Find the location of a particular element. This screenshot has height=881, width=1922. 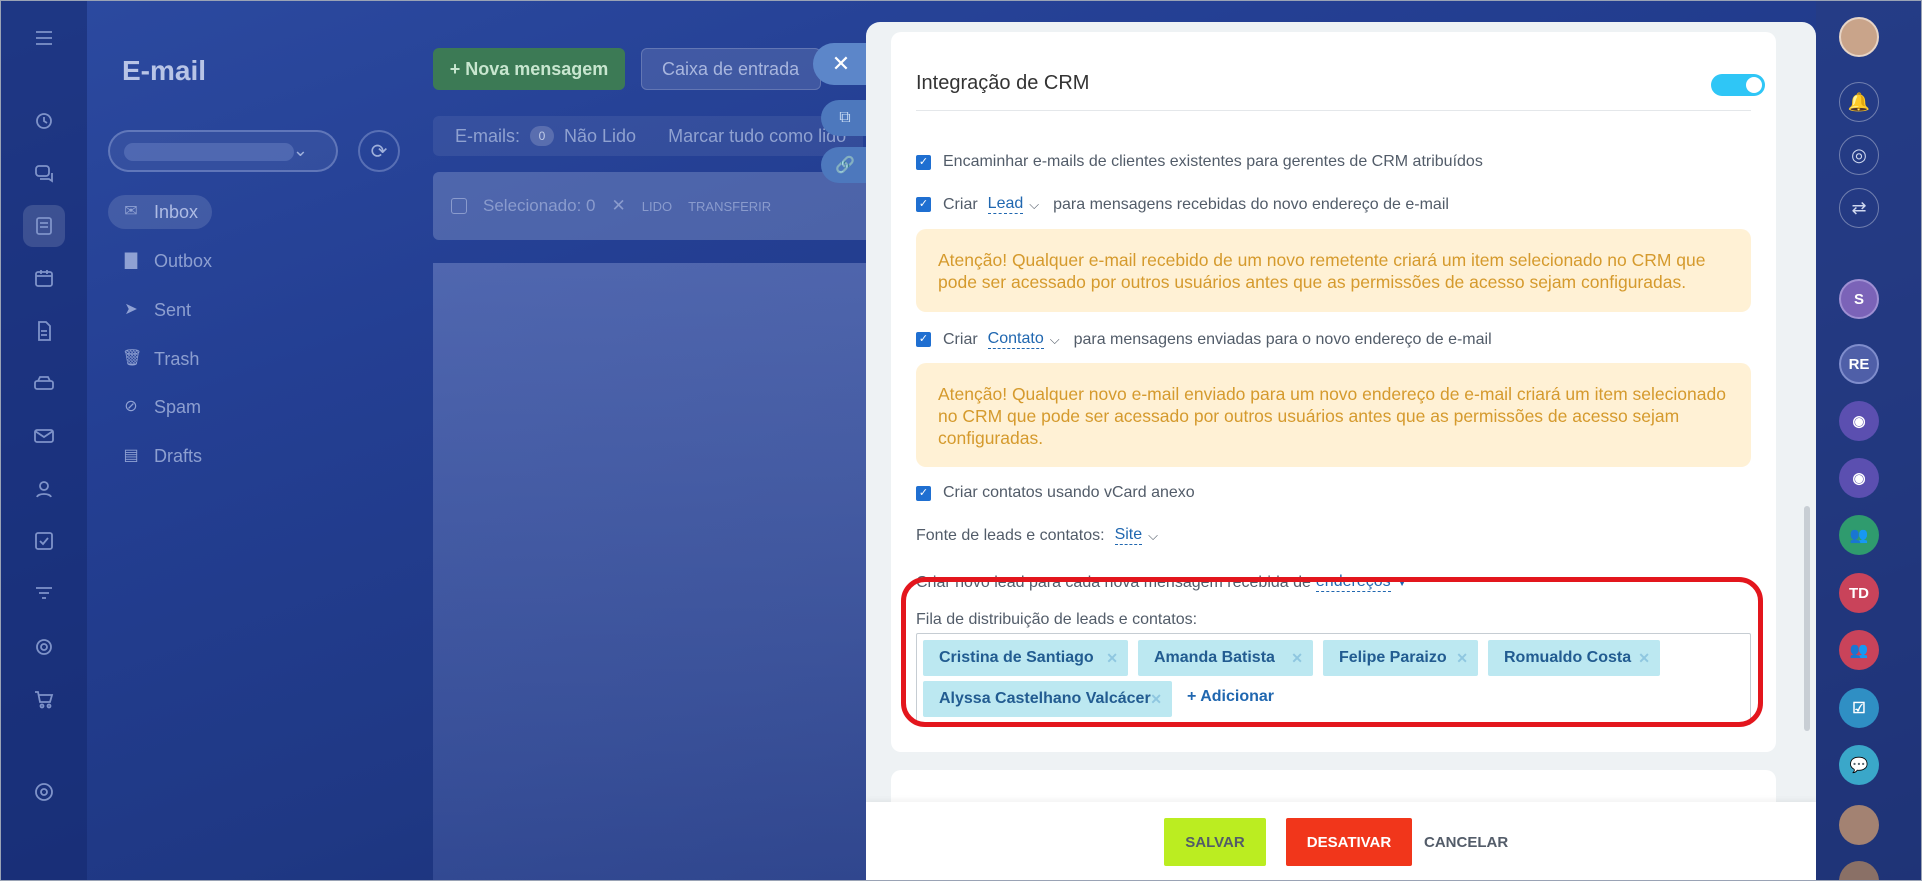

close-icon: ✕ is located at coordinates (841, 63).